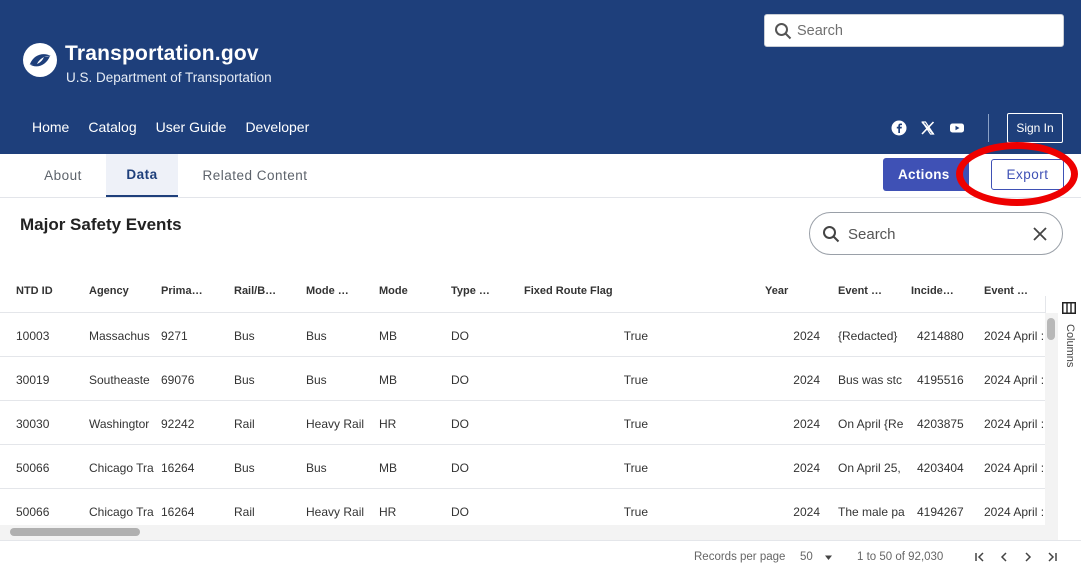  Describe the element at coordinates (828, 557) in the screenshot. I see `caret-down-icon` at that location.